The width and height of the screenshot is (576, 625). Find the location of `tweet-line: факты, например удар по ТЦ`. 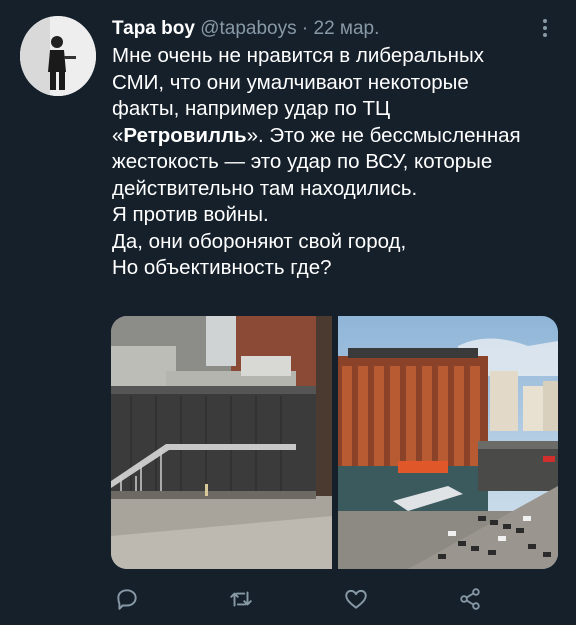

tweet-line: факты, например удар по ТЦ is located at coordinates (251, 108).